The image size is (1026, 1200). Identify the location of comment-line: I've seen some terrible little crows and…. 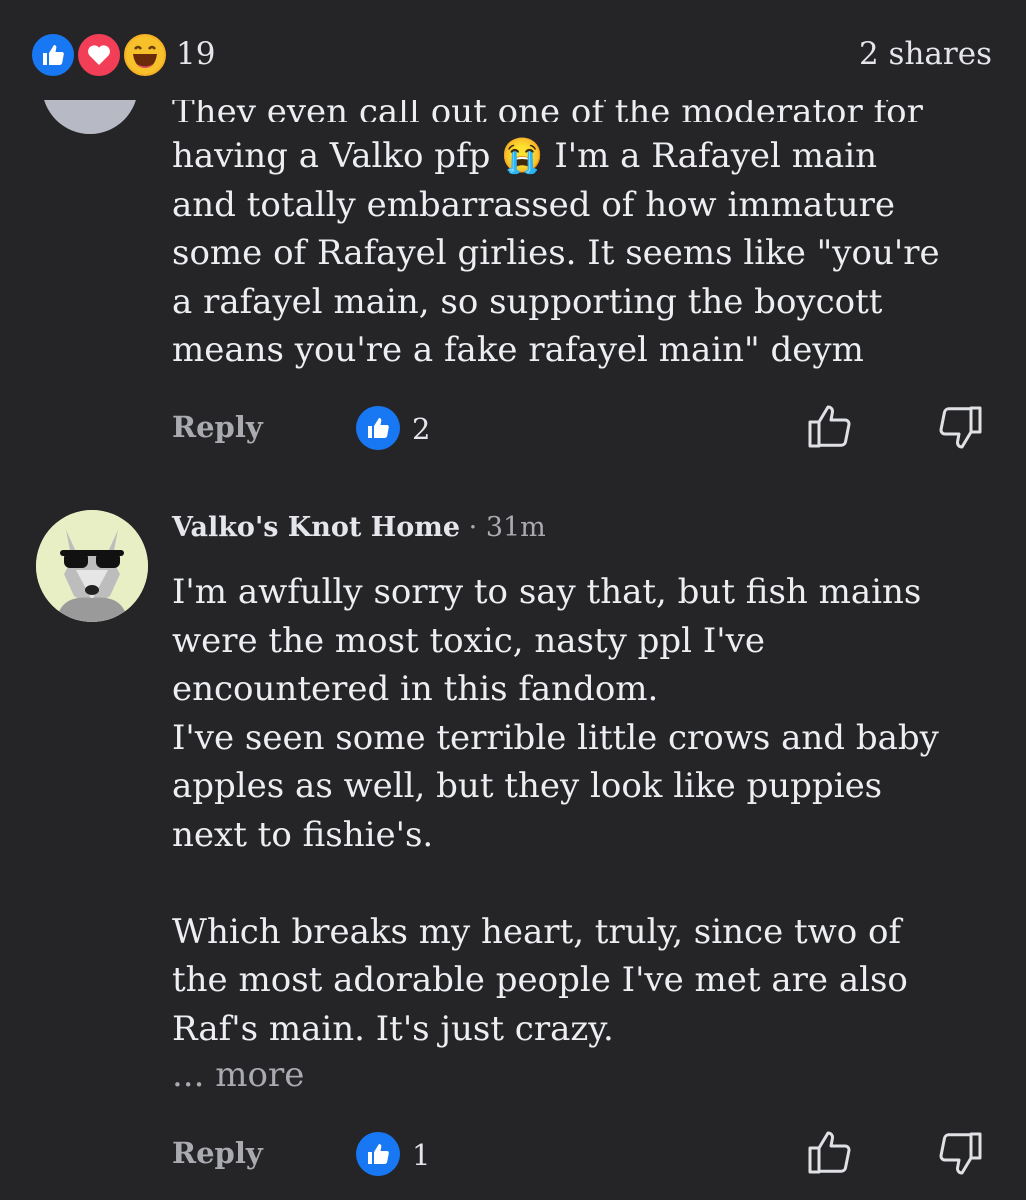
(555, 737).